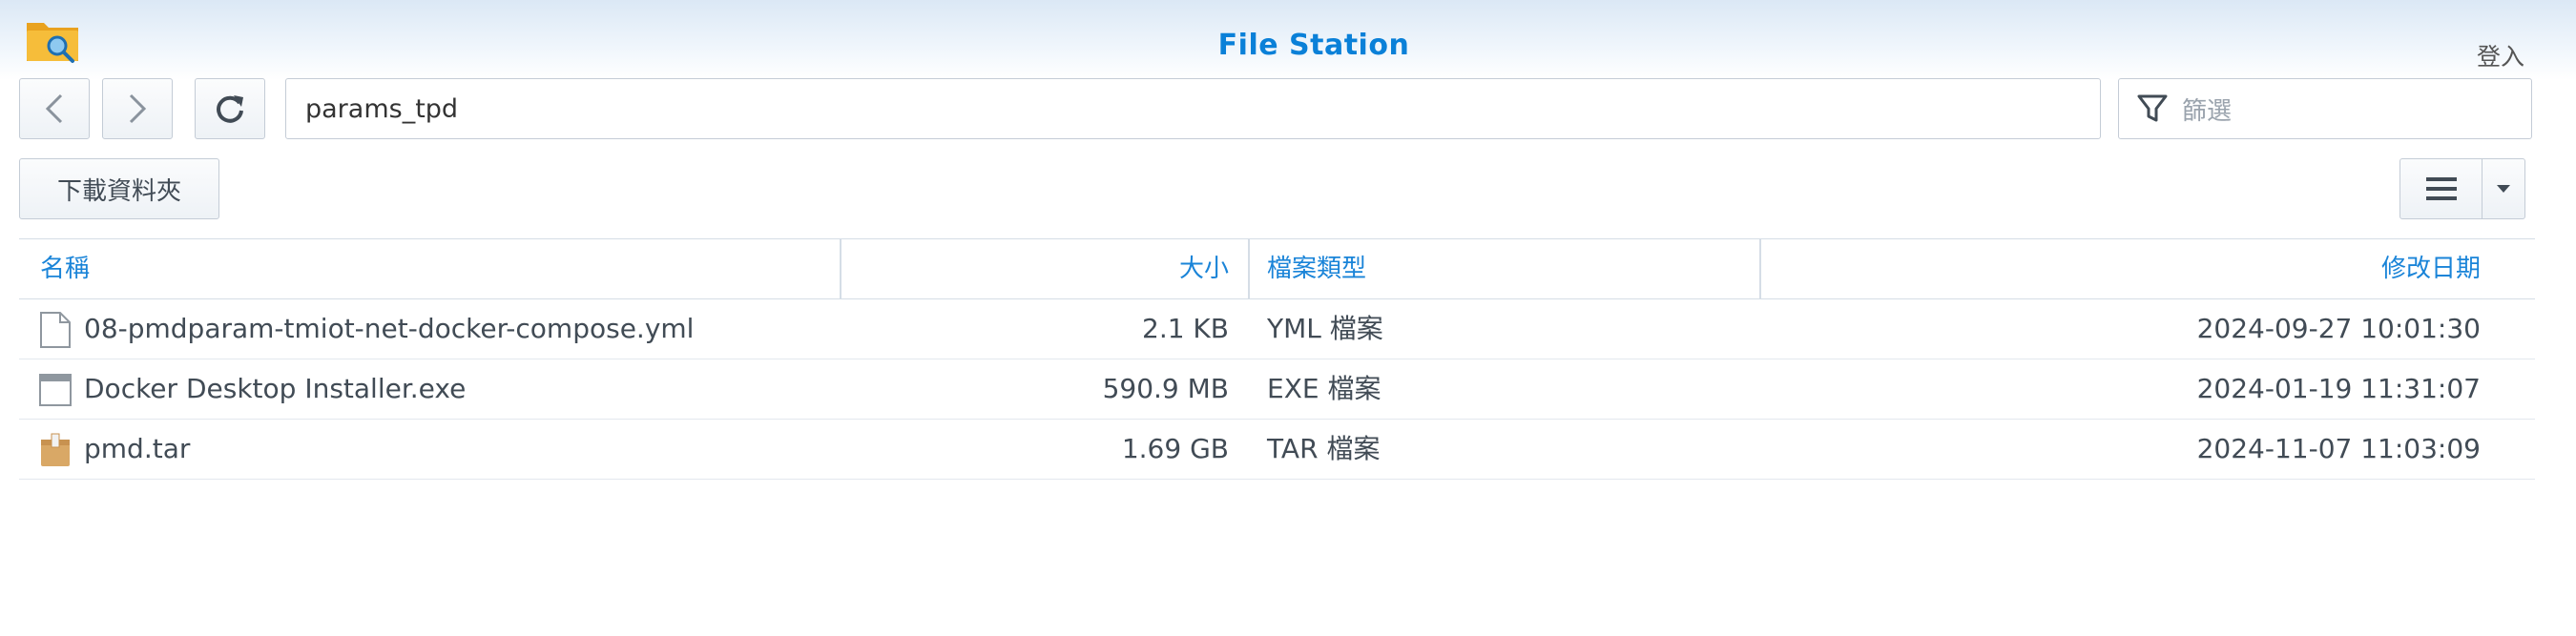 Image resolution: width=2576 pixels, height=636 pixels. Describe the element at coordinates (2500, 55) in the screenshot. I see `login-link: 登入` at that location.